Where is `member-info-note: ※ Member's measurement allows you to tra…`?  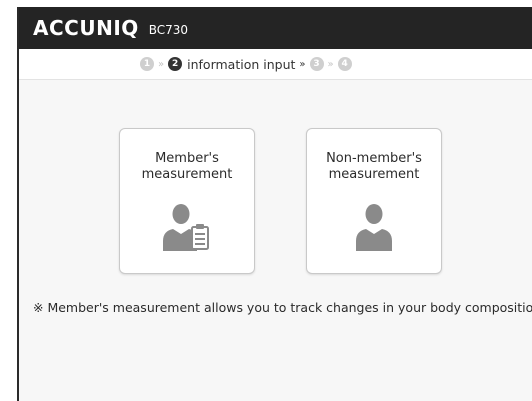
member-info-note: ※ Member's measurement allows you to tra… is located at coordinates (282, 307).